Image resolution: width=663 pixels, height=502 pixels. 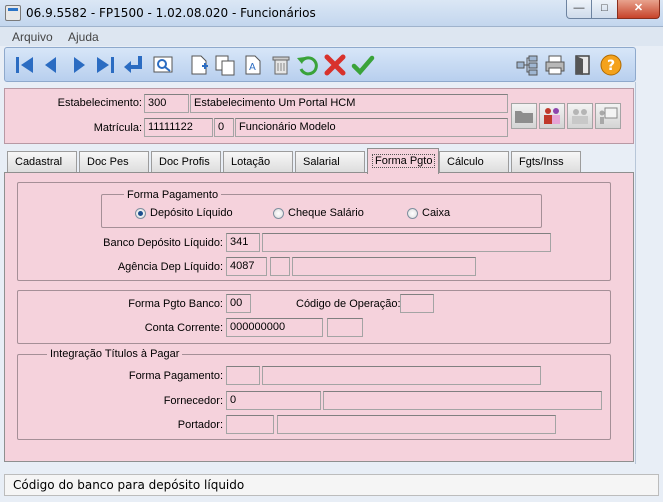 I want to click on previous-record-icon, so click(x=51, y=65).